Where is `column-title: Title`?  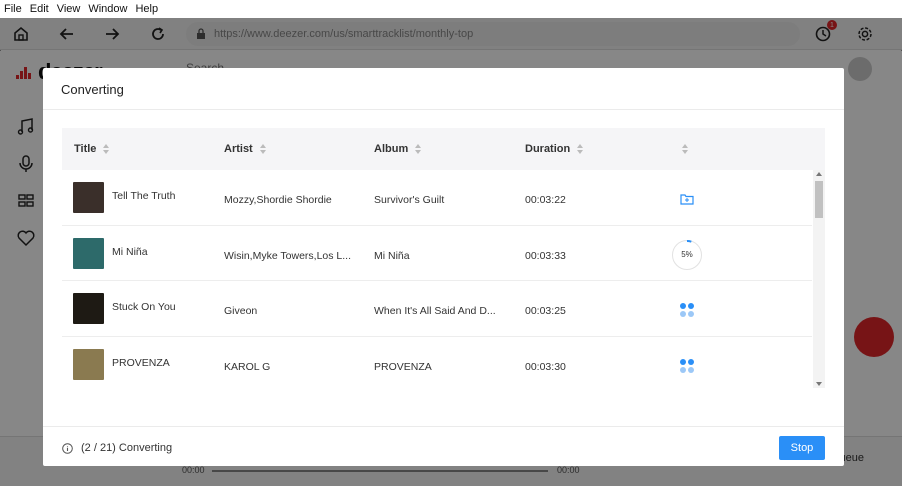 column-title: Title is located at coordinates (92, 149).